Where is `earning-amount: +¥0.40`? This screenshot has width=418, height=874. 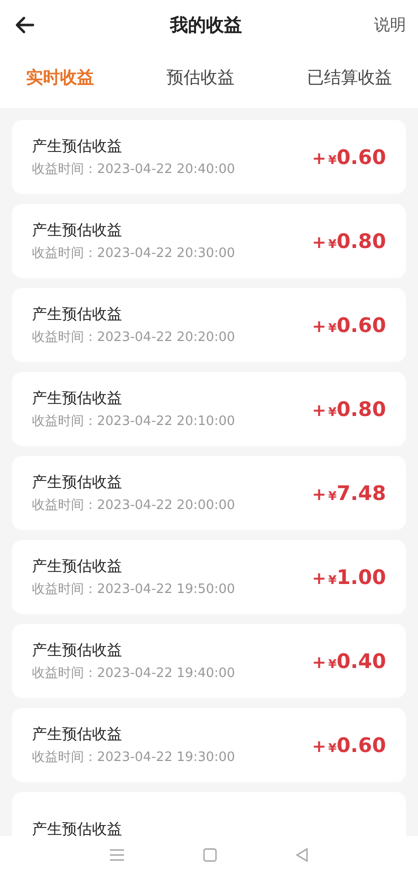
earning-amount: +¥0.40 is located at coordinates (349, 661).